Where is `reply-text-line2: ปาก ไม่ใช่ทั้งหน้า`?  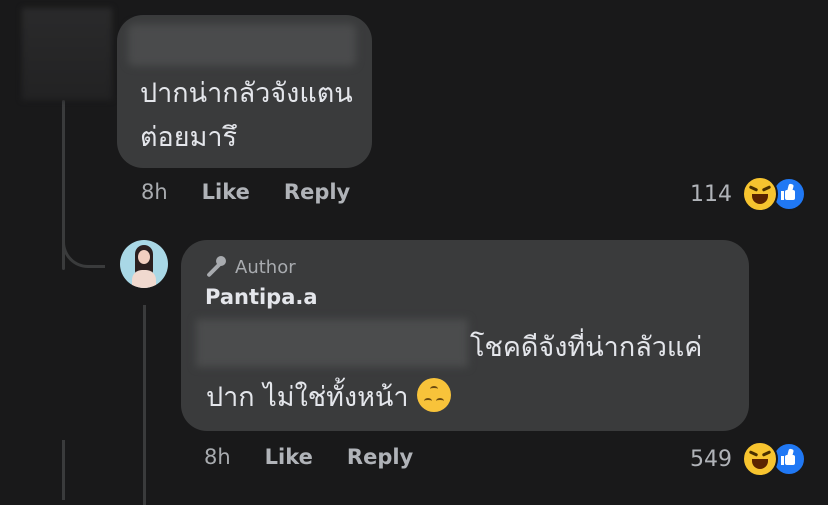
reply-text-line2: ปาก ไม่ใช่ทั้งหน้า is located at coordinates (328, 398).